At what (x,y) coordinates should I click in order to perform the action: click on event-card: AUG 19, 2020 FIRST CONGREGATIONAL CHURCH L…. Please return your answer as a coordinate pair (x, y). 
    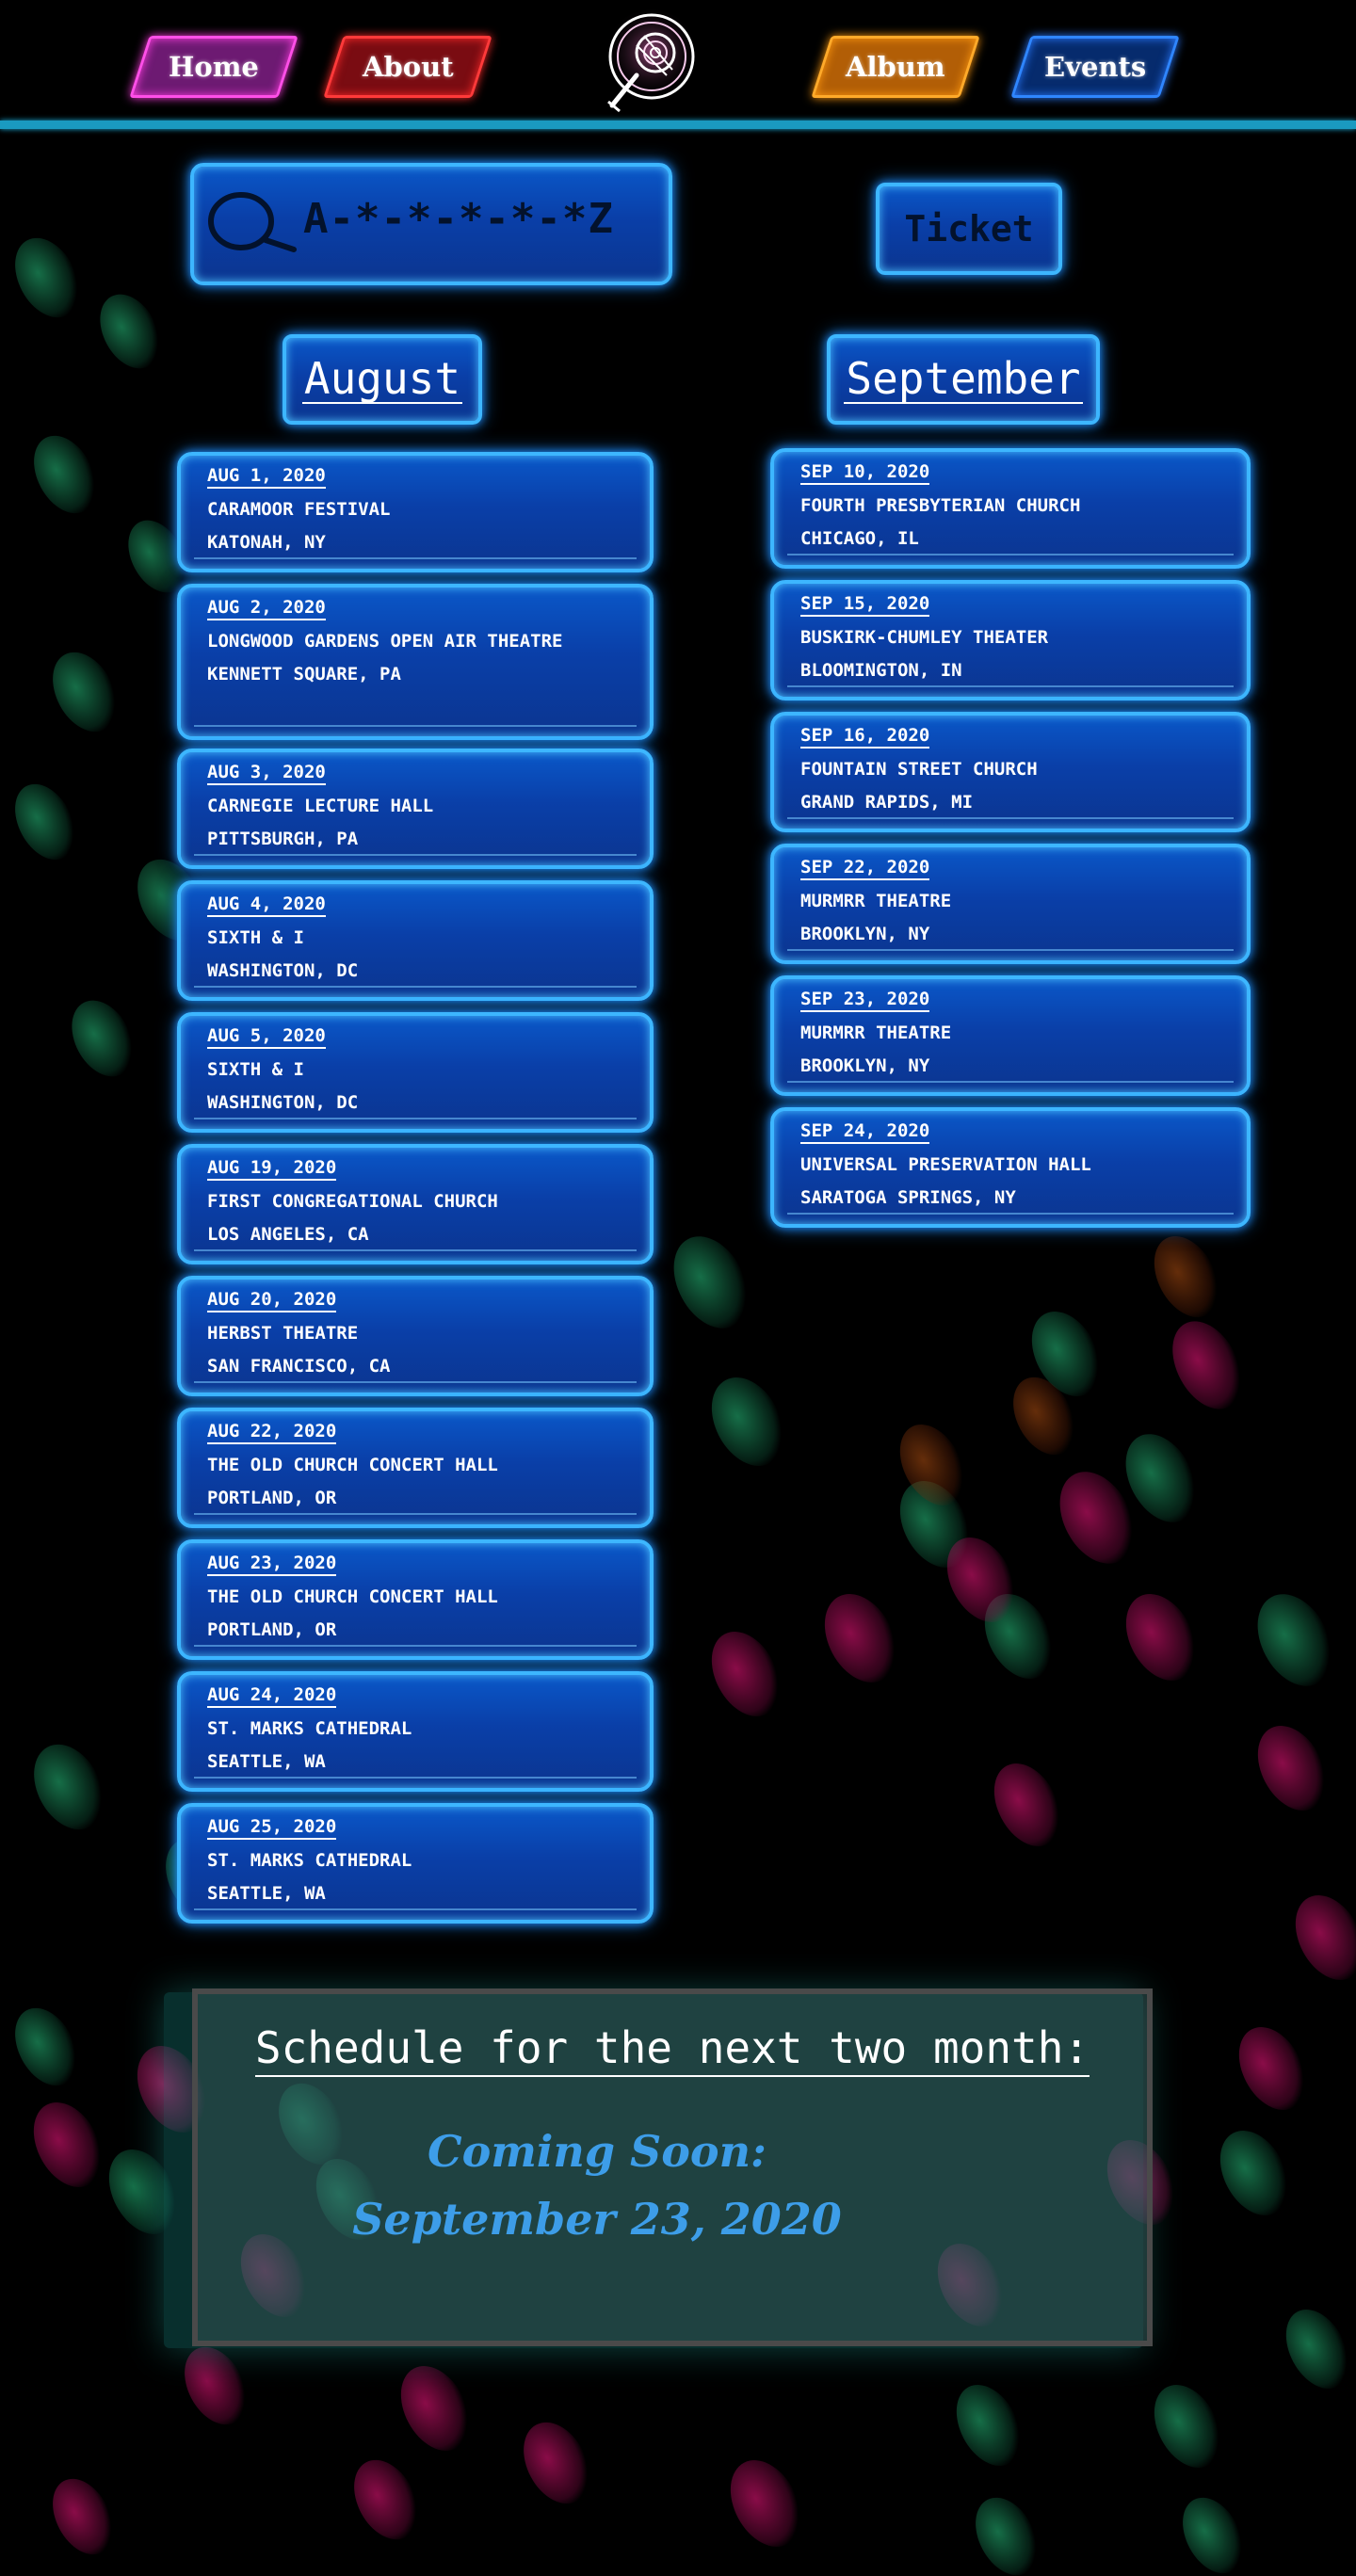
    Looking at the image, I should click on (416, 1204).